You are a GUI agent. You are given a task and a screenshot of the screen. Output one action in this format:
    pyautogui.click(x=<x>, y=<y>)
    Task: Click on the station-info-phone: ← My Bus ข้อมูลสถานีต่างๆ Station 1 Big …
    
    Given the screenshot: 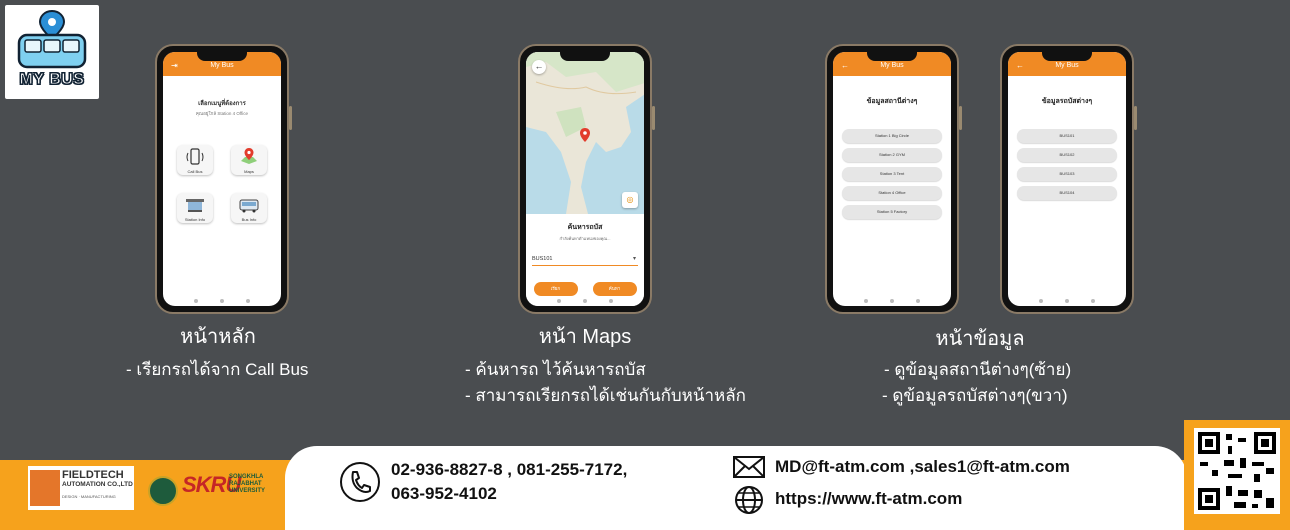 What is the action you would take?
    pyautogui.click(x=893, y=179)
    